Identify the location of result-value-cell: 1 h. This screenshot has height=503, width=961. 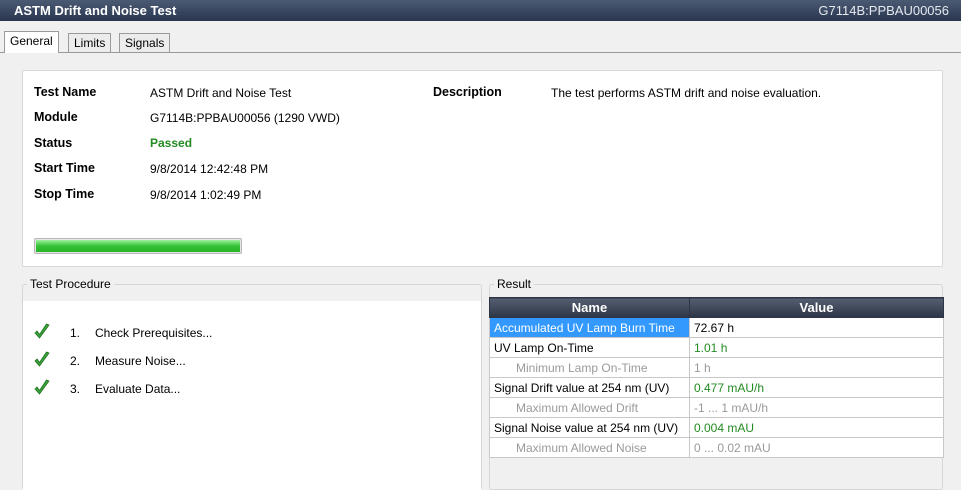
(816, 367).